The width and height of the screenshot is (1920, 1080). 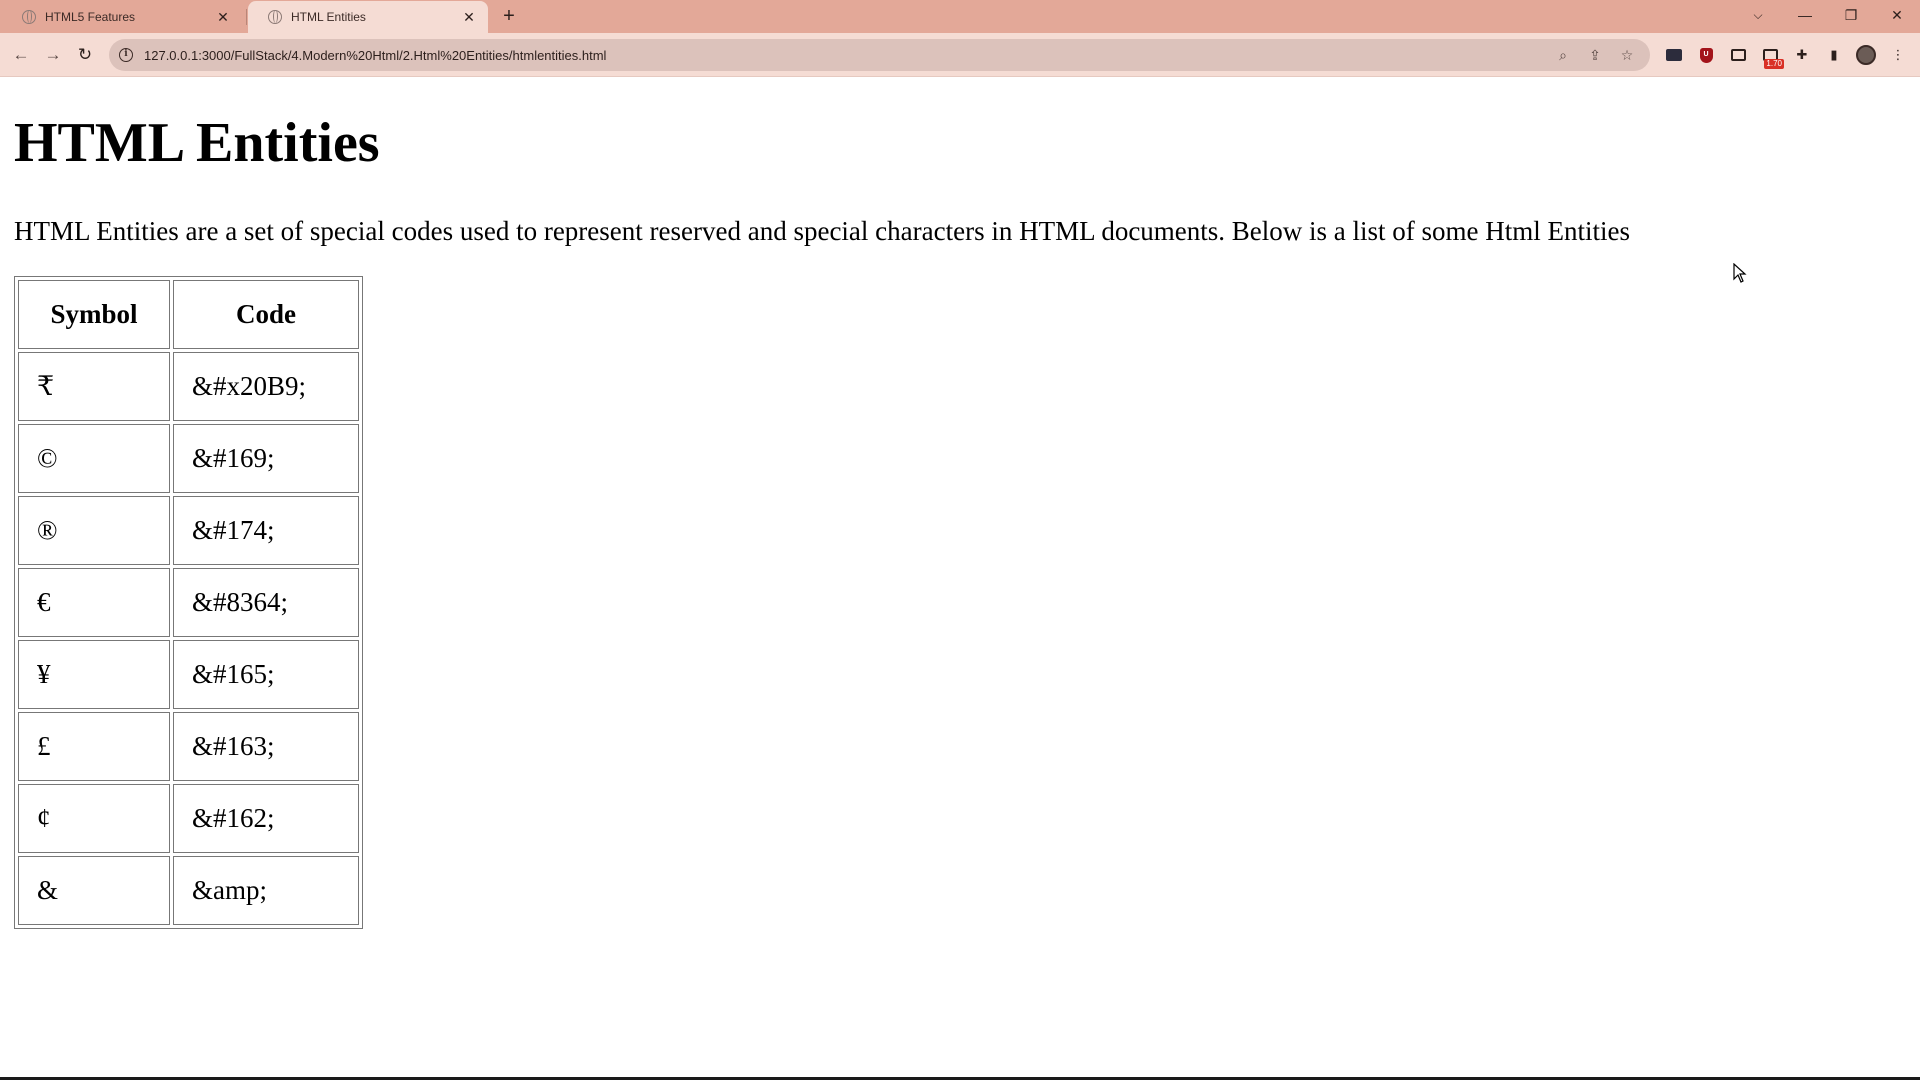 What do you see at coordinates (266, 746) in the screenshot?
I see `code-cell: &#163;` at bounding box center [266, 746].